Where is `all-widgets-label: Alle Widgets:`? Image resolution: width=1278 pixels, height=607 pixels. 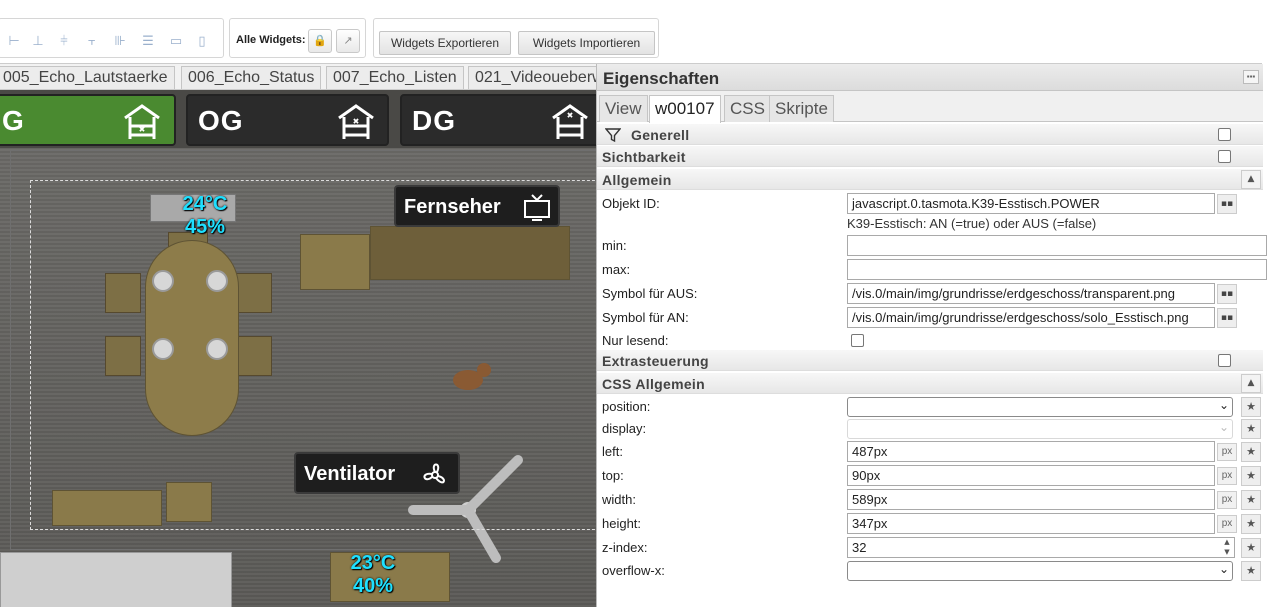 all-widgets-label: Alle Widgets: is located at coordinates (271, 40).